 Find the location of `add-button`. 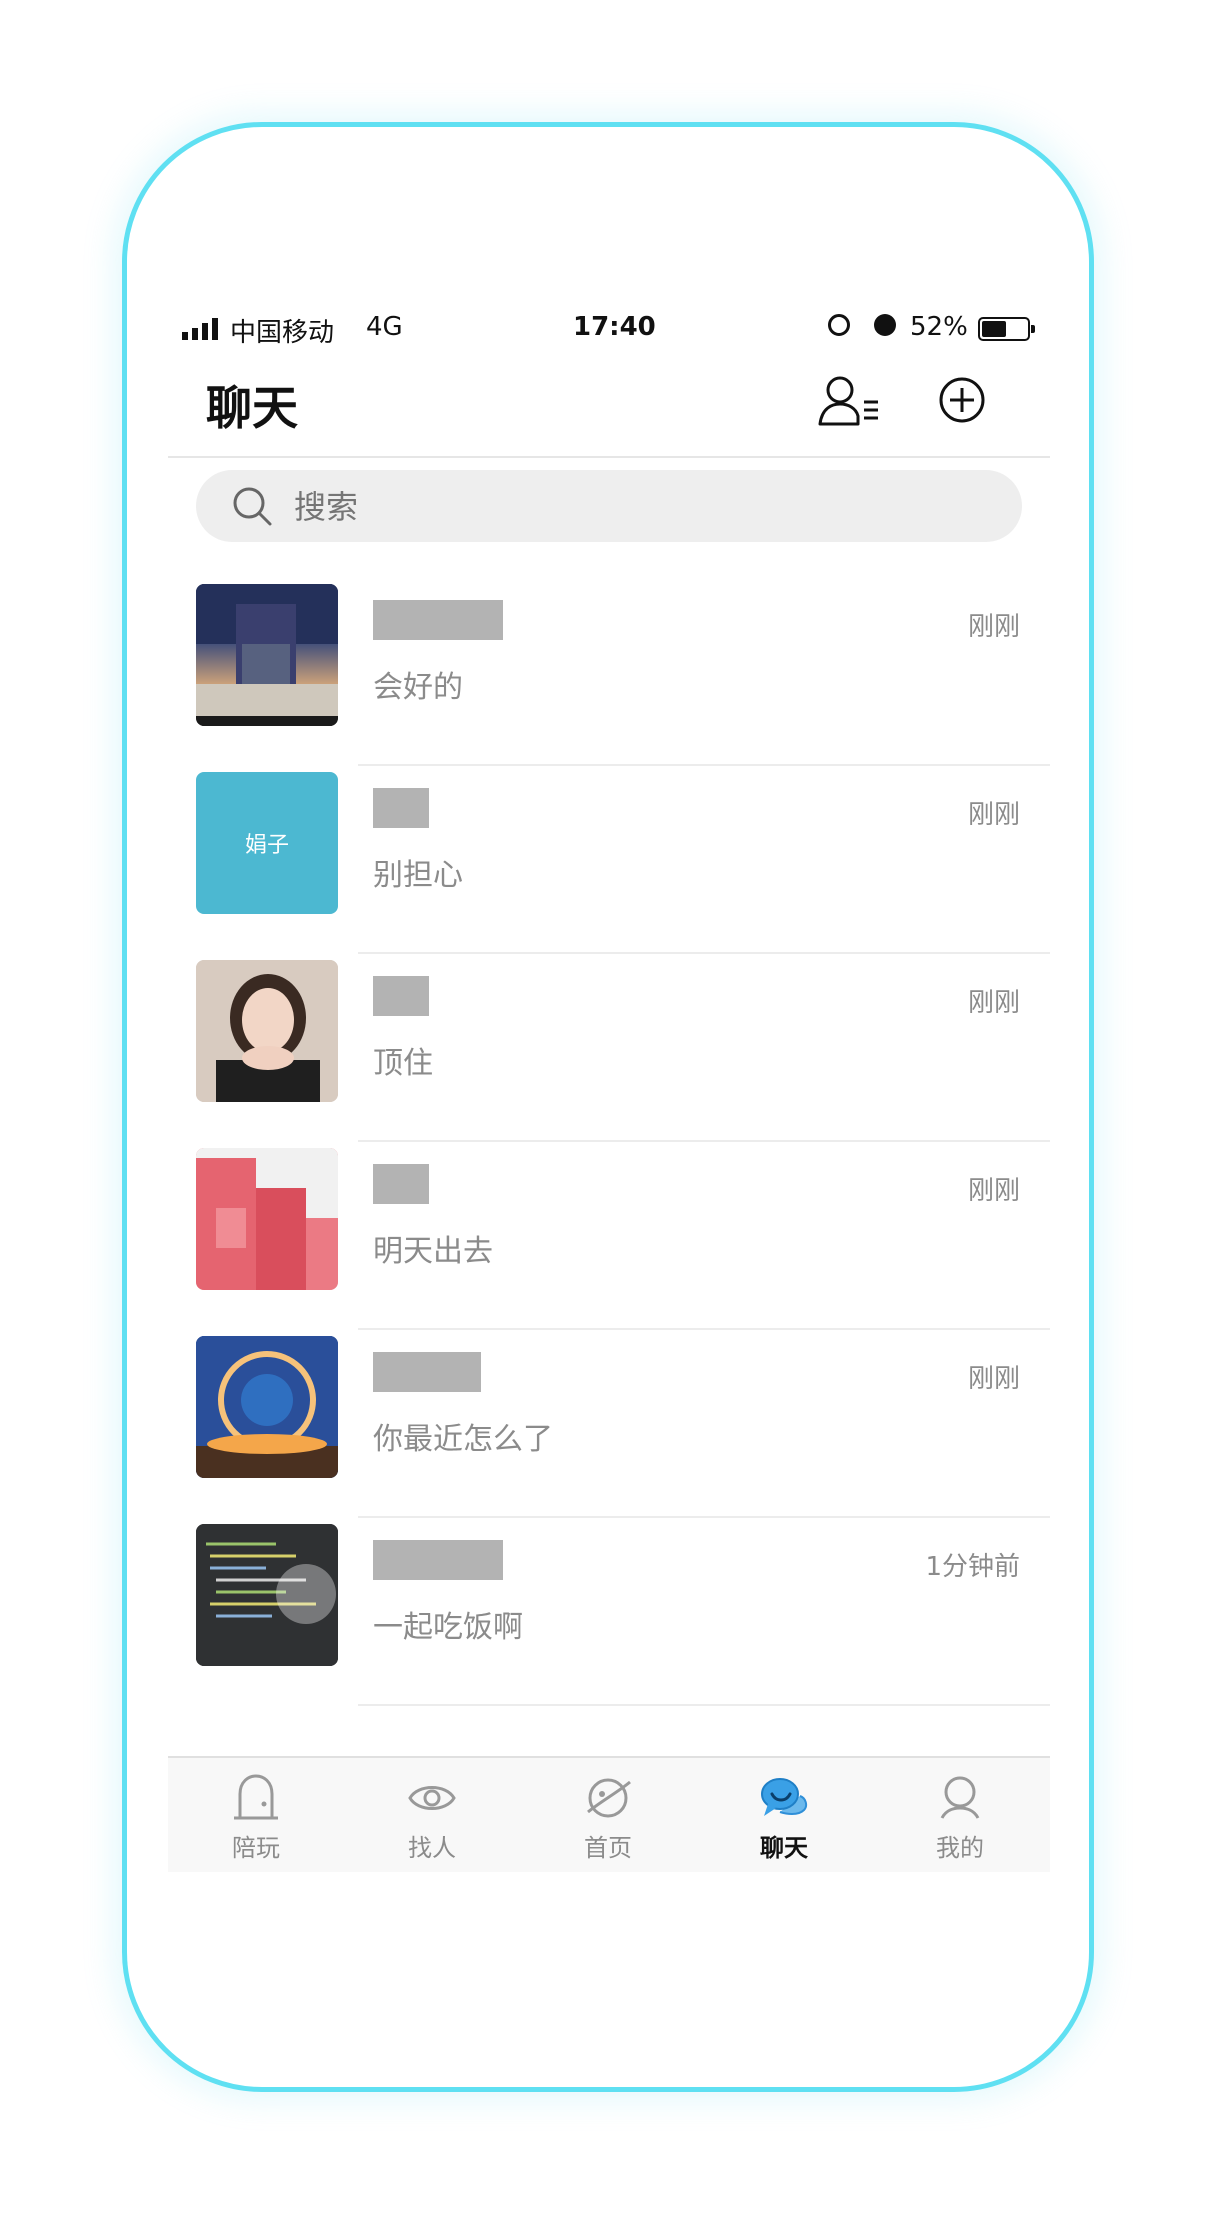

add-button is located at coordinates (962, 400).